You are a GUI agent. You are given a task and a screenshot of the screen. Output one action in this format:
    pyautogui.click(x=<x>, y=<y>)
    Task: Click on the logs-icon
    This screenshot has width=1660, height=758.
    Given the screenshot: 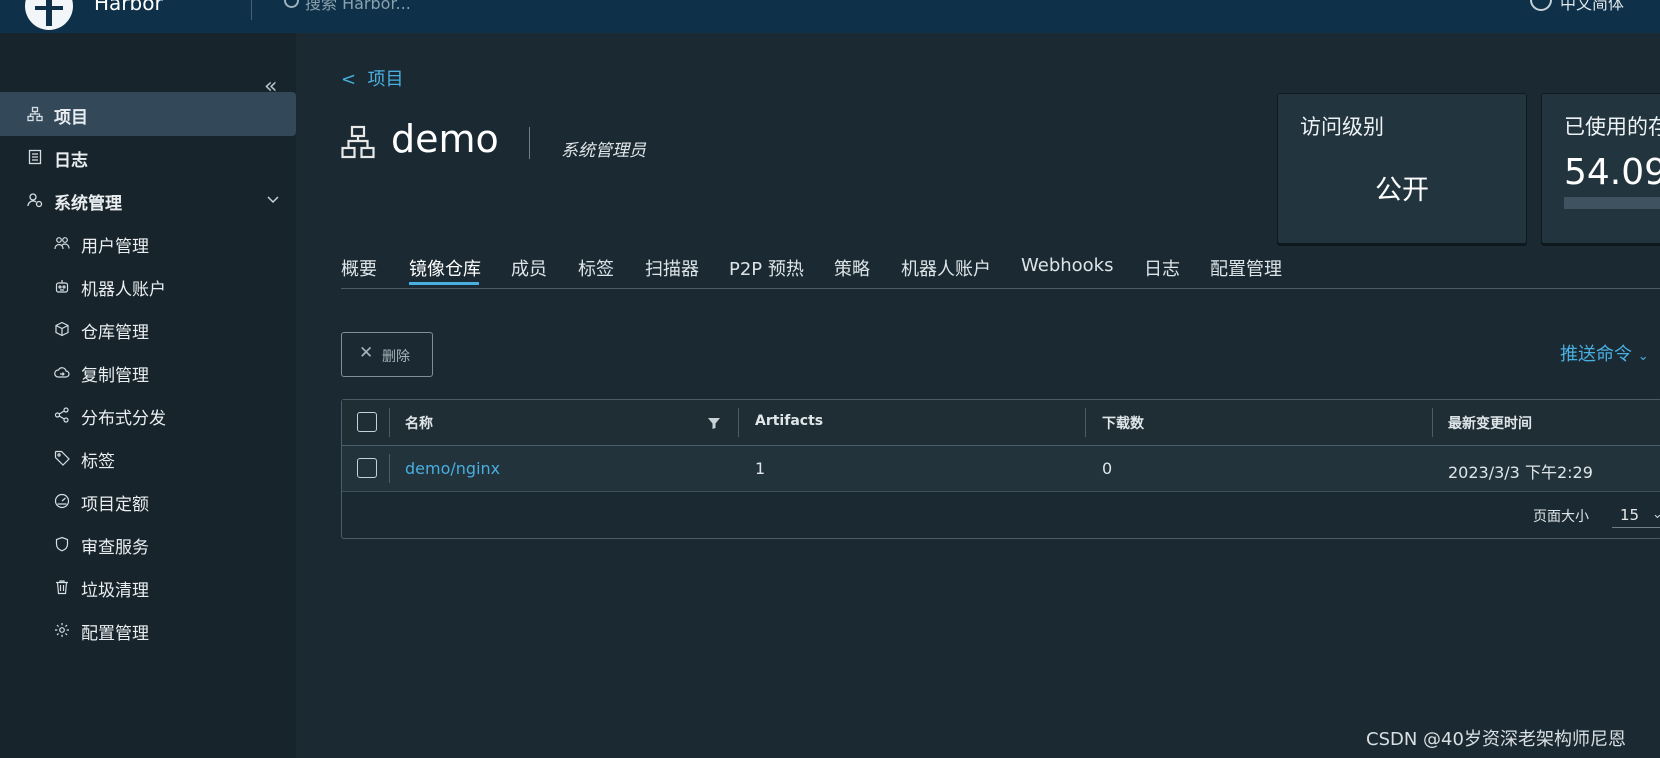 What is the action you would take?
    pyautogui.click(x=35, y=157)
    